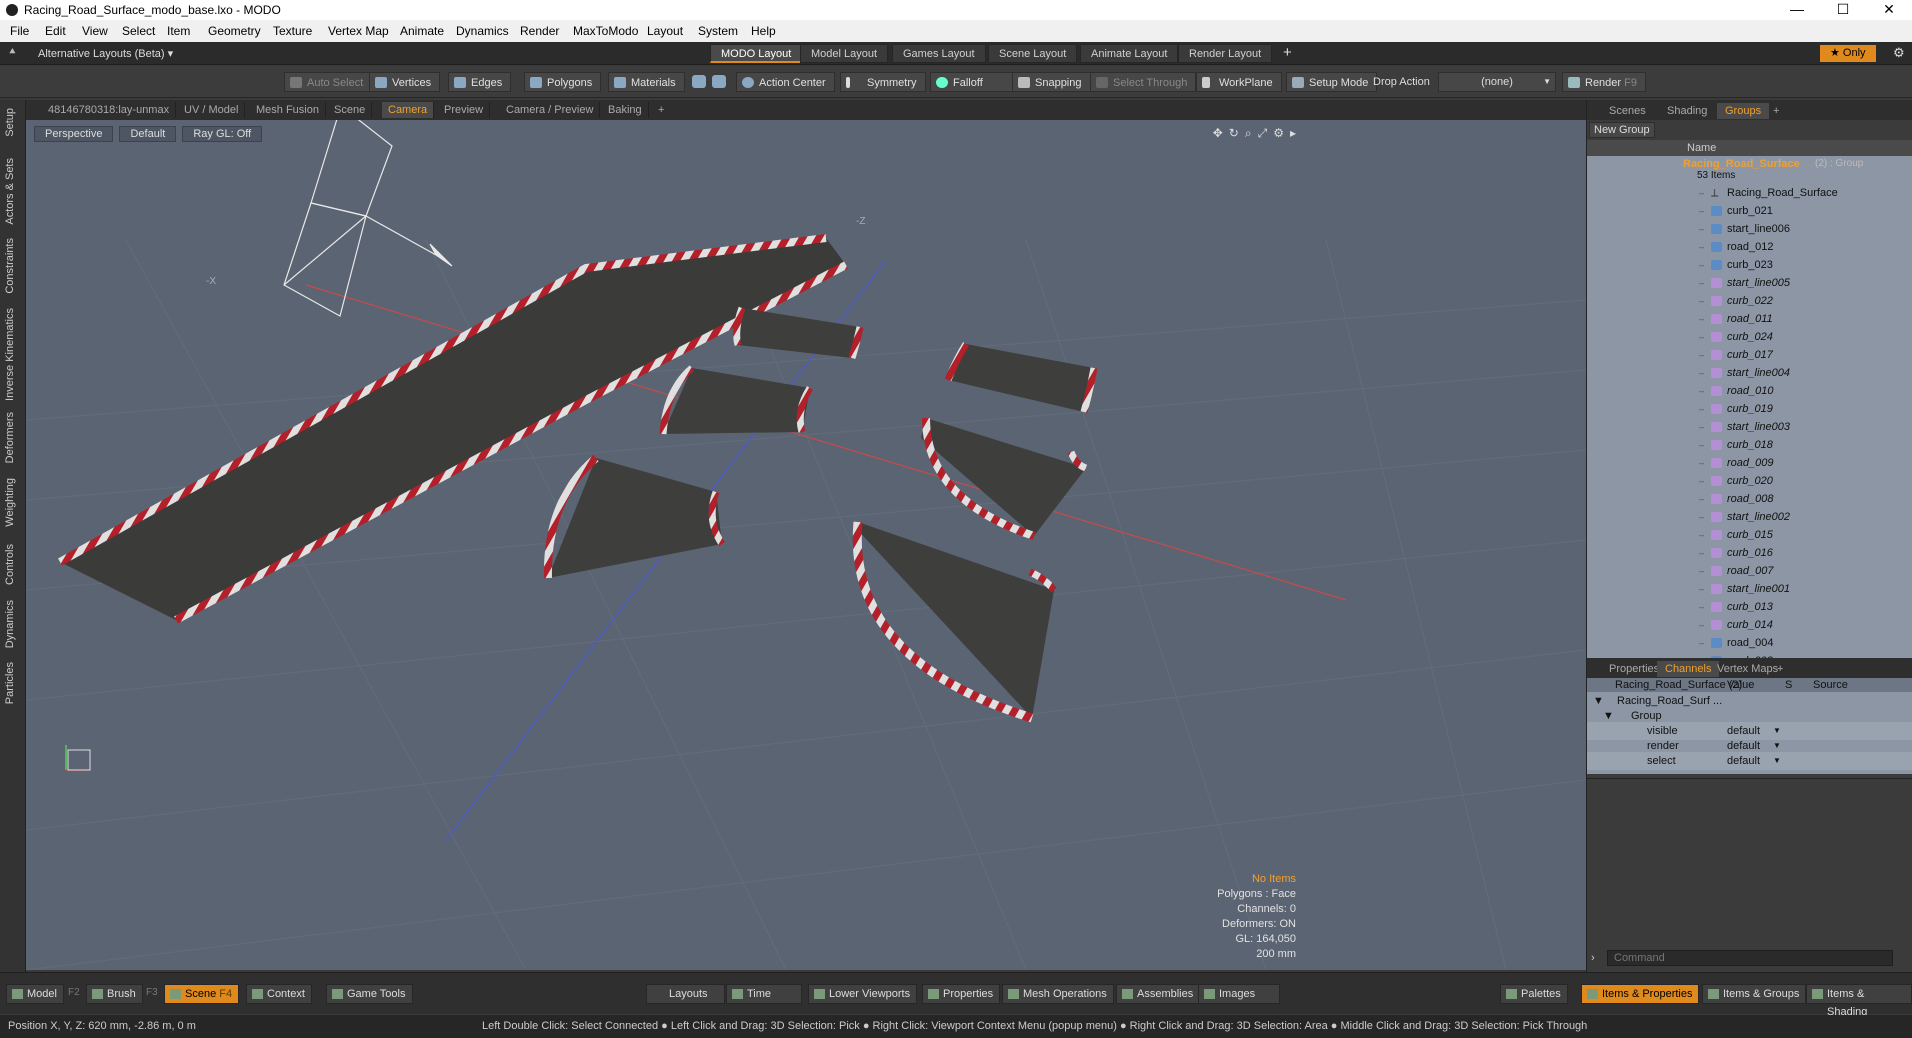  What do you see at coordinates (1058, 994) in the screenshot?
I see `mesh-operations-button: Mesh Operations` at bounding box center [1058, 994].